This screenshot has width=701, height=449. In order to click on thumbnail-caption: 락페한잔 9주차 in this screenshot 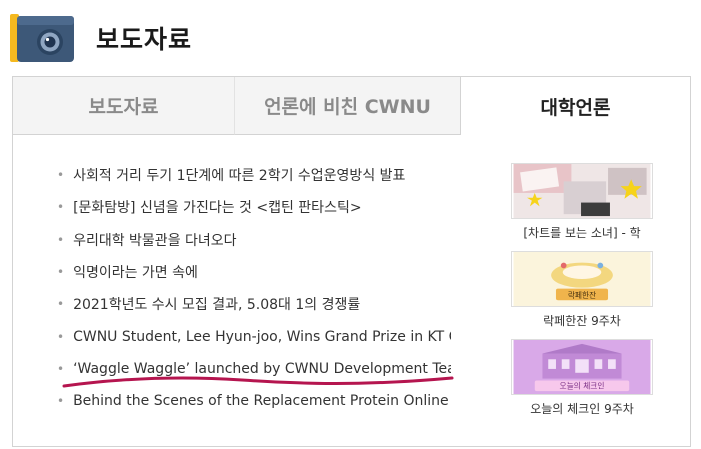, I will do `click(582, 320)`.